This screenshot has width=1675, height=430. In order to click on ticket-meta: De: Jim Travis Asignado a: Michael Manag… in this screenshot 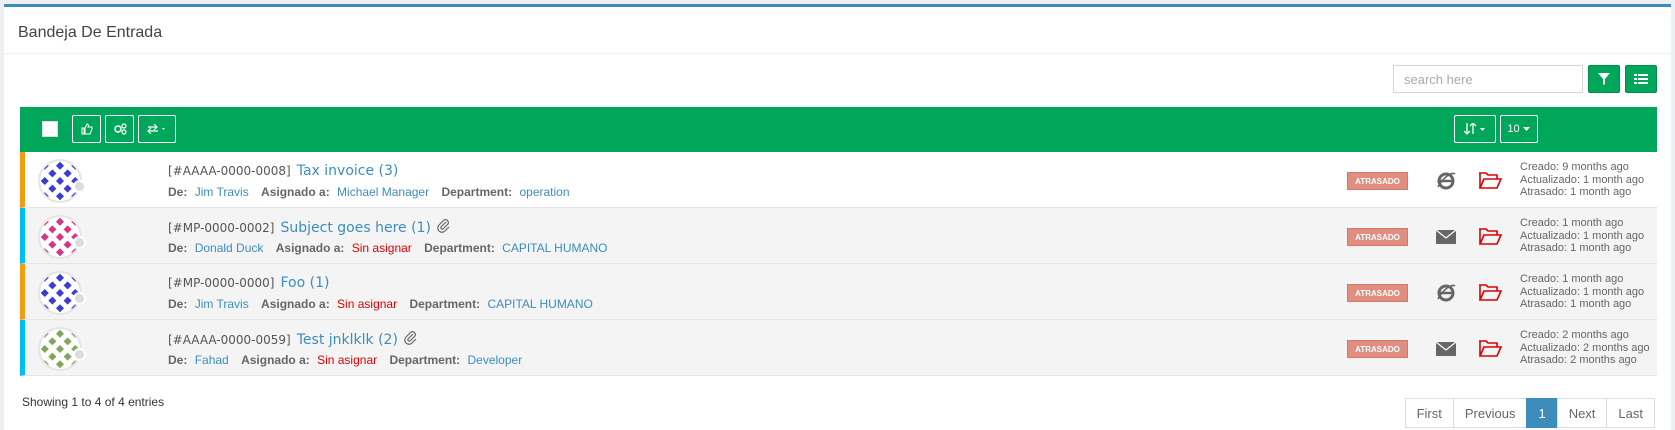, I will do `click(373, 192)`.